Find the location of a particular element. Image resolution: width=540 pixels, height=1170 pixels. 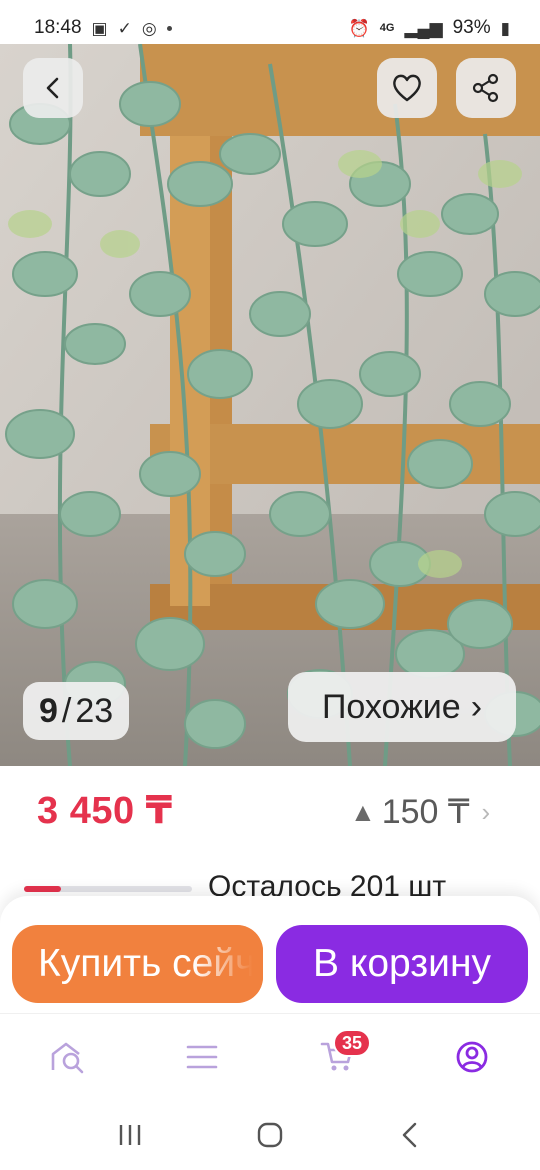

system-back-icon is located at coordinates (409, 1135).